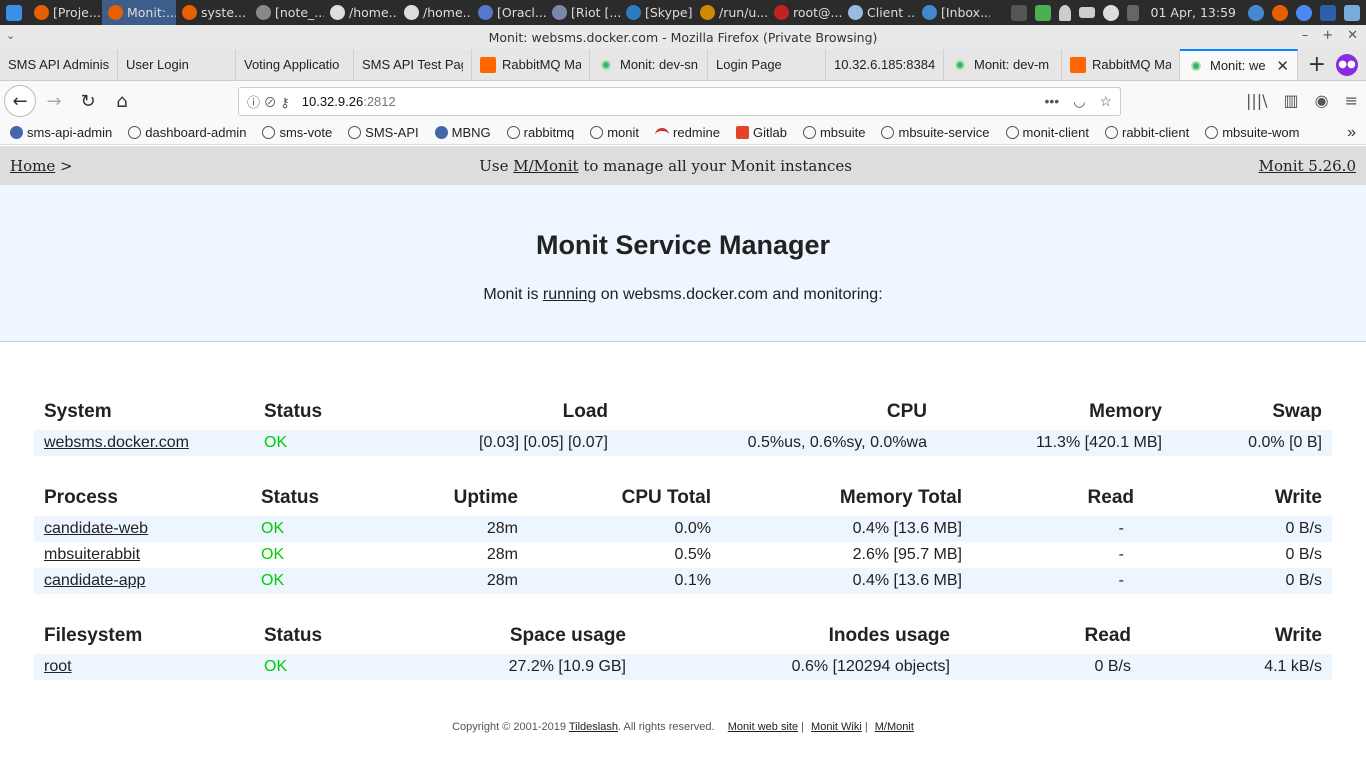 Image resolution: width=1366 pixels, height=768 pixels. I want to click on browser-tab: Voting Applicatio, so click(295, 64).